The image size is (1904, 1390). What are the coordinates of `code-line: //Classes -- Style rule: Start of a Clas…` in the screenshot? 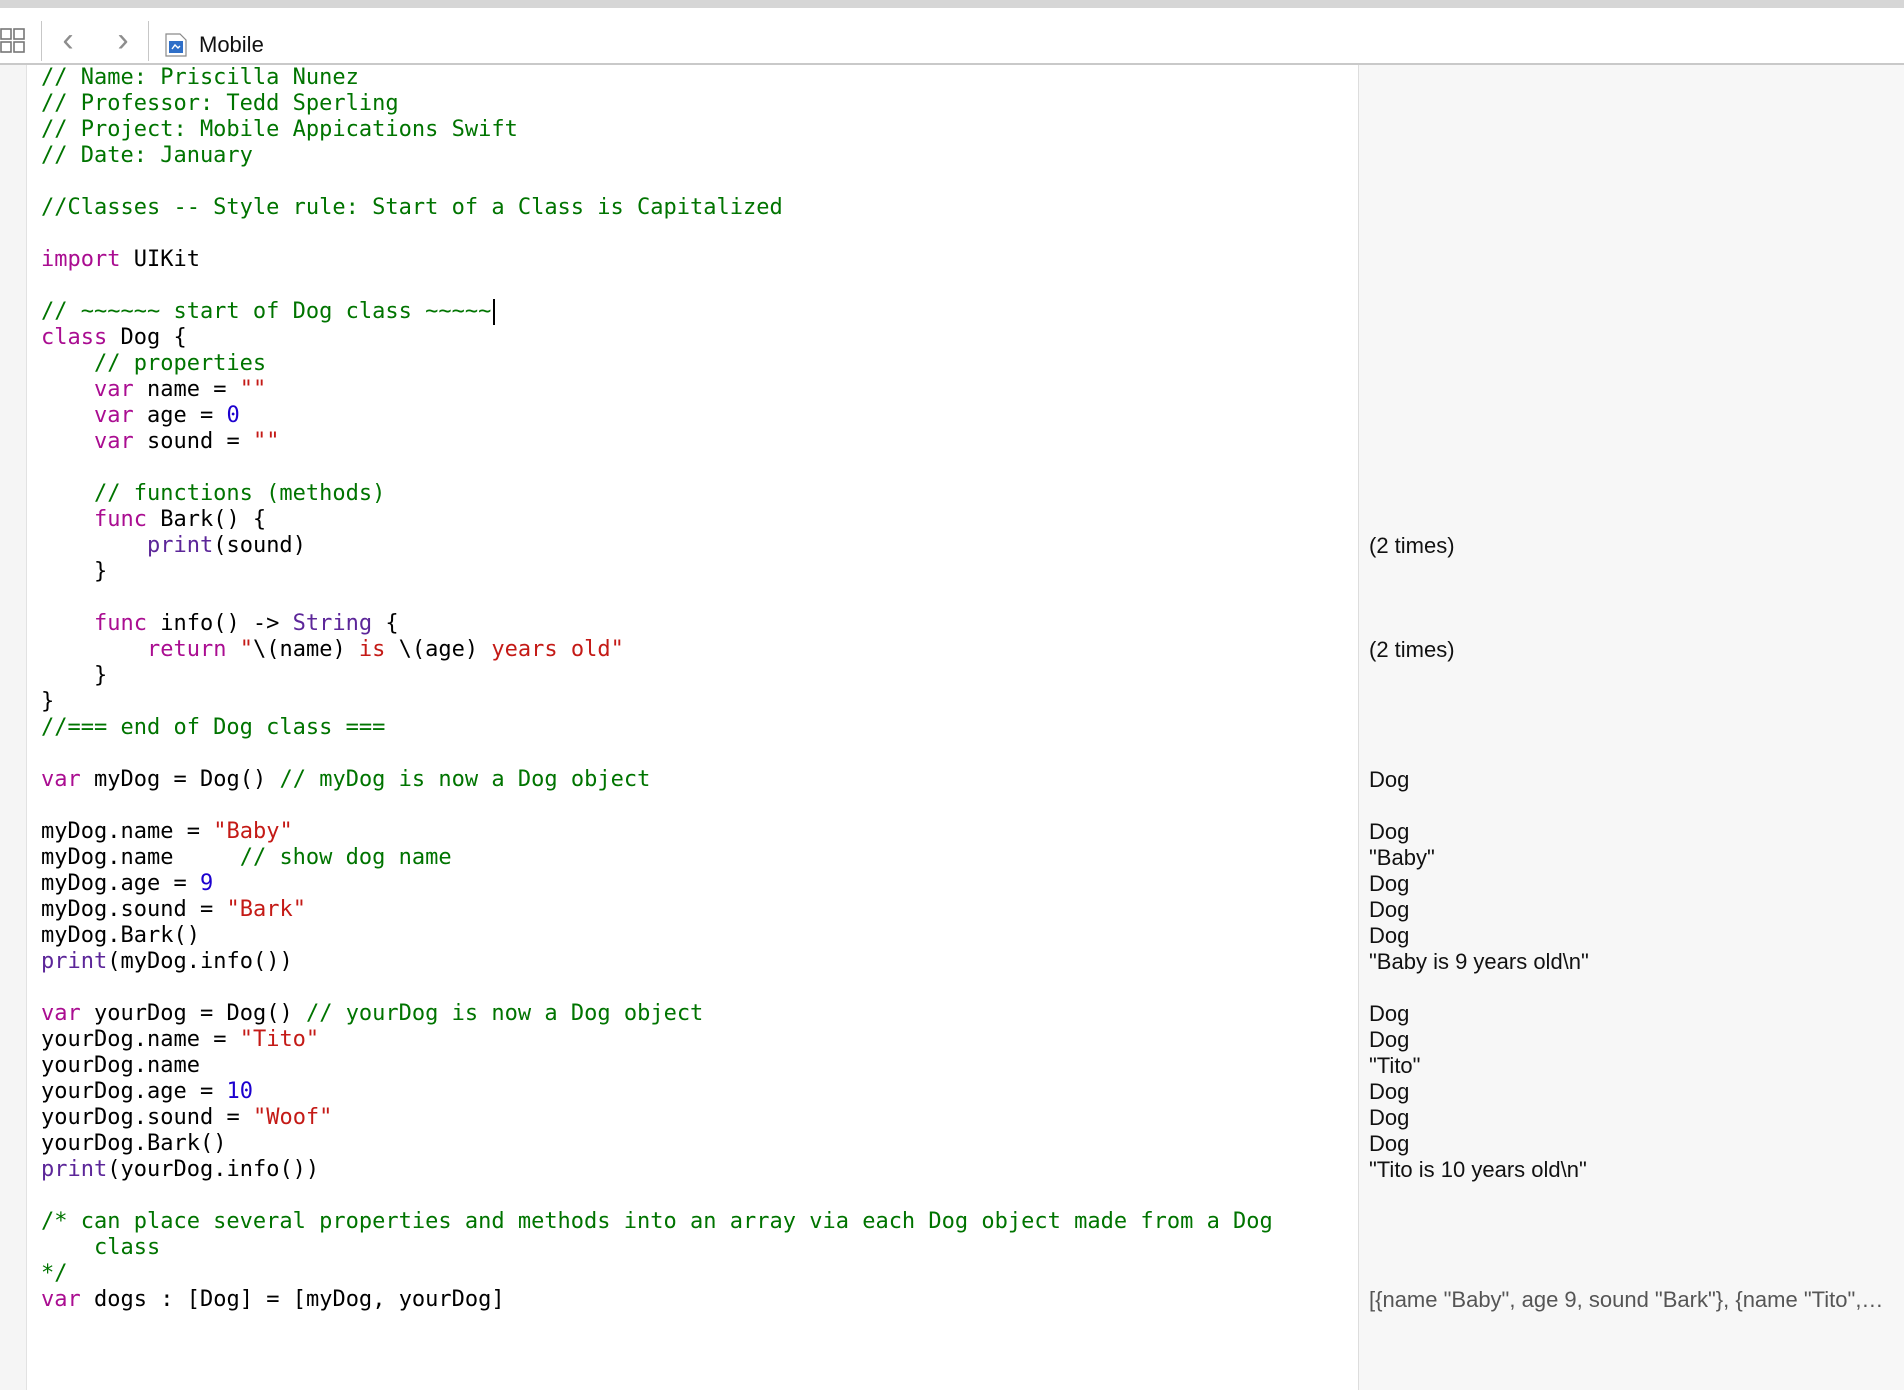 It's located at (412, 208).